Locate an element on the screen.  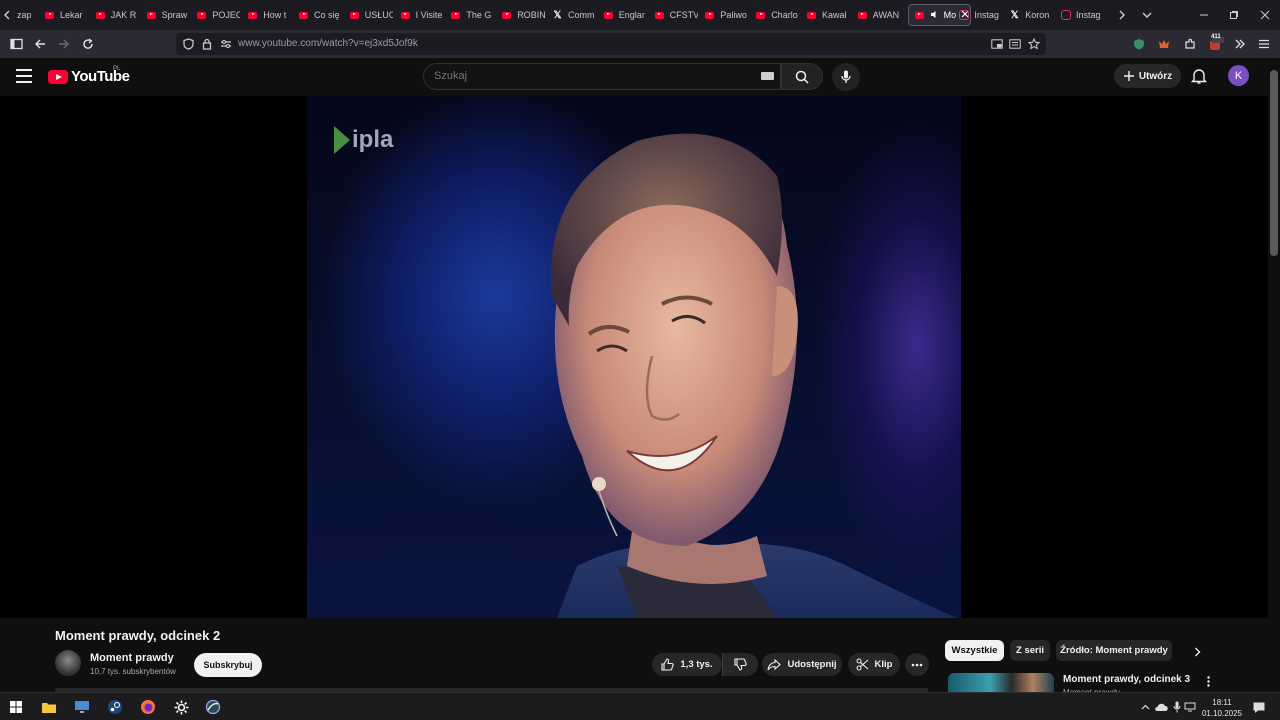
close-window-icon is located at coordinates (1265, 15).